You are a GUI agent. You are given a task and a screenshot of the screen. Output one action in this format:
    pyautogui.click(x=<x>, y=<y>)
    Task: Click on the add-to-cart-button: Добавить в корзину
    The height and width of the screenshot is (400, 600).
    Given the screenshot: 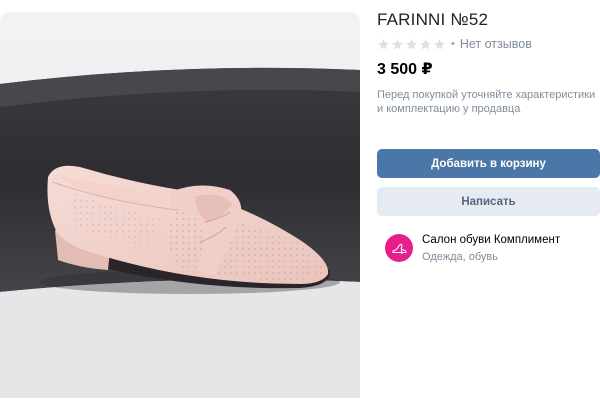 What is the action you would take?
    pyautogui.click(x=488, y=163)
    